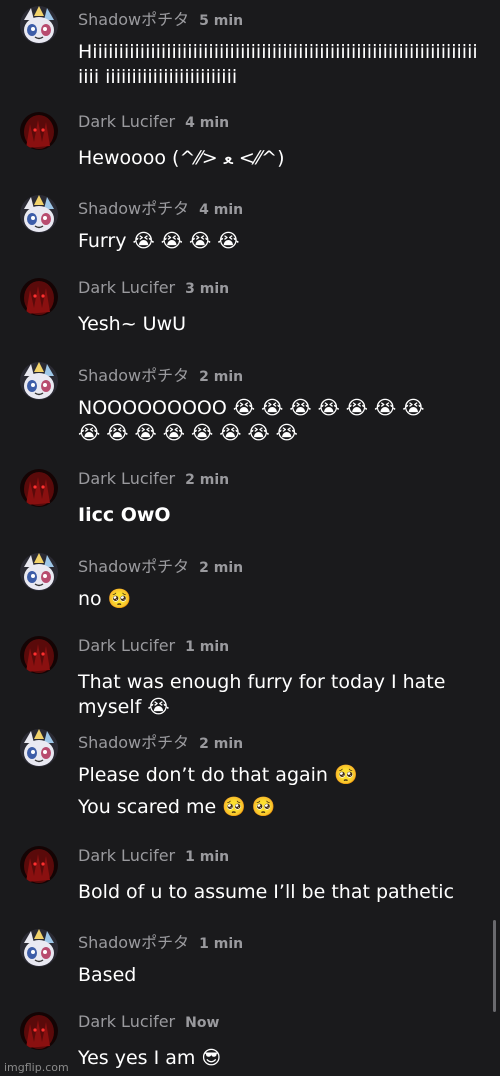  I want to click on message-header: Dark Lucifer 2 min, so click(153, 478).